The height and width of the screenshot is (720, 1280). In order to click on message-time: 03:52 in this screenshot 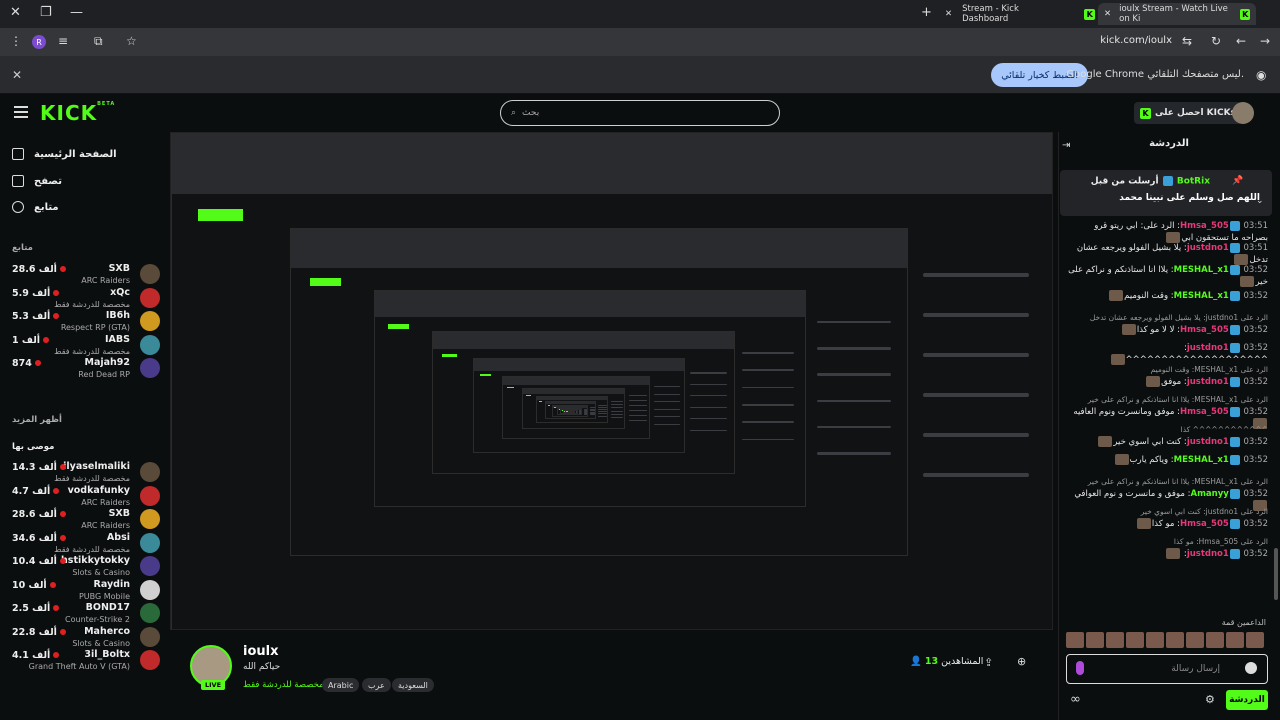, I will do `click(1256, 296)`.